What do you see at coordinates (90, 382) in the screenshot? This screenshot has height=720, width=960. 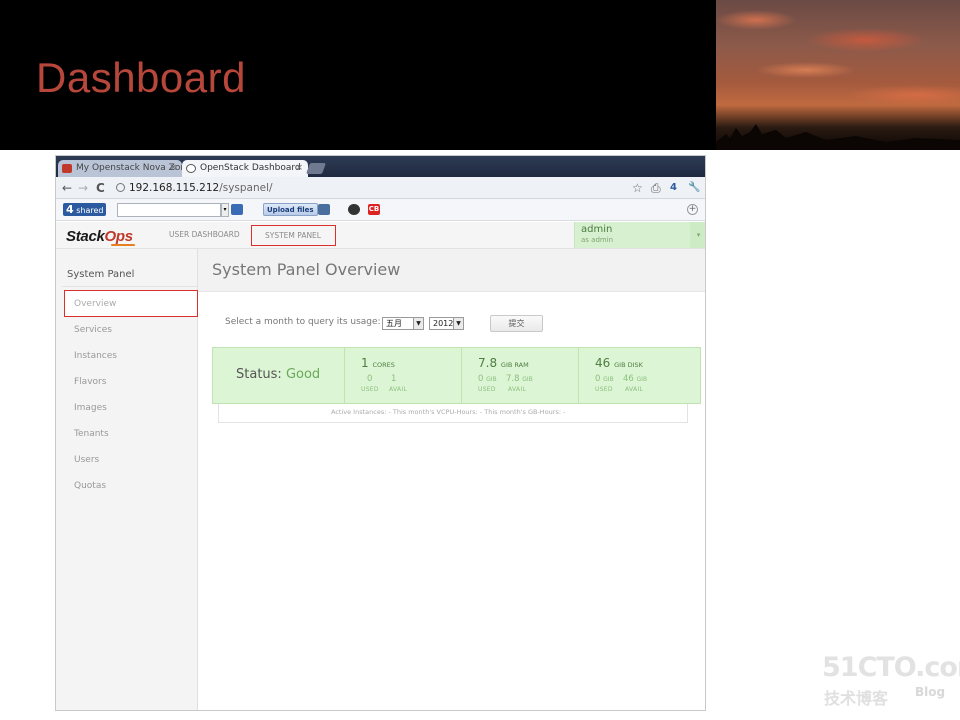 I see `sidebar-item-flavors: Flavors` at bounding box center [90, 382].